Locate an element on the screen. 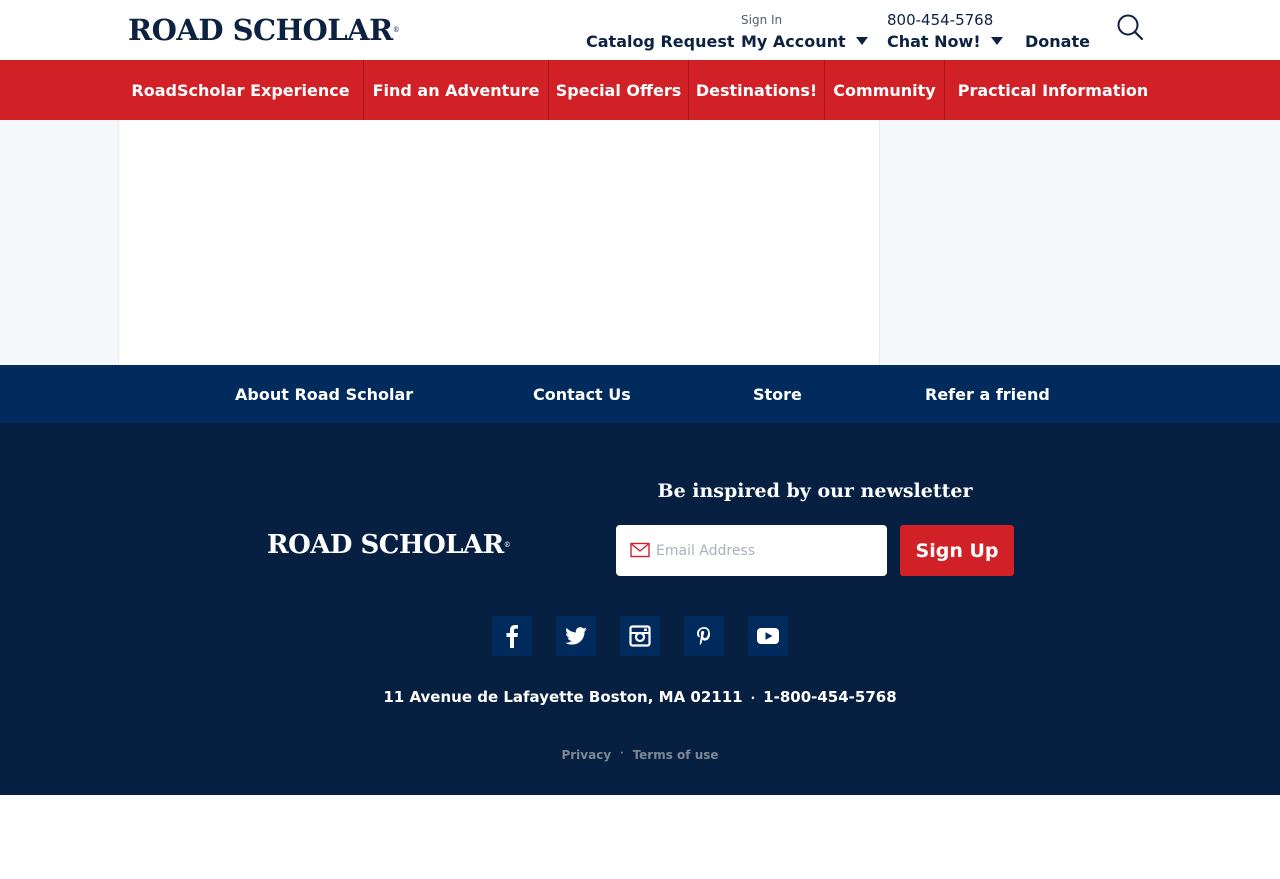 This screenshot has width=1280, height=879. newsletter-title: Be inspired by our newsletter is located at coordinates (815, 491).